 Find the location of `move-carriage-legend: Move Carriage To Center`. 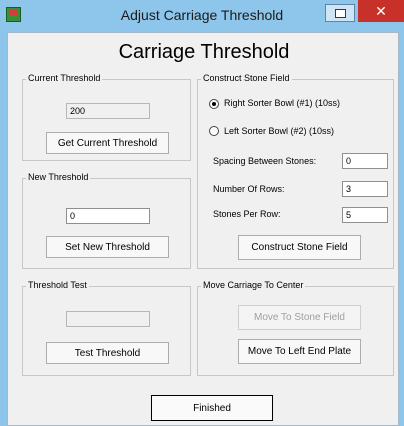

move-carriage-legend: Move Carriage To Center is located at coordinates (253, 285).